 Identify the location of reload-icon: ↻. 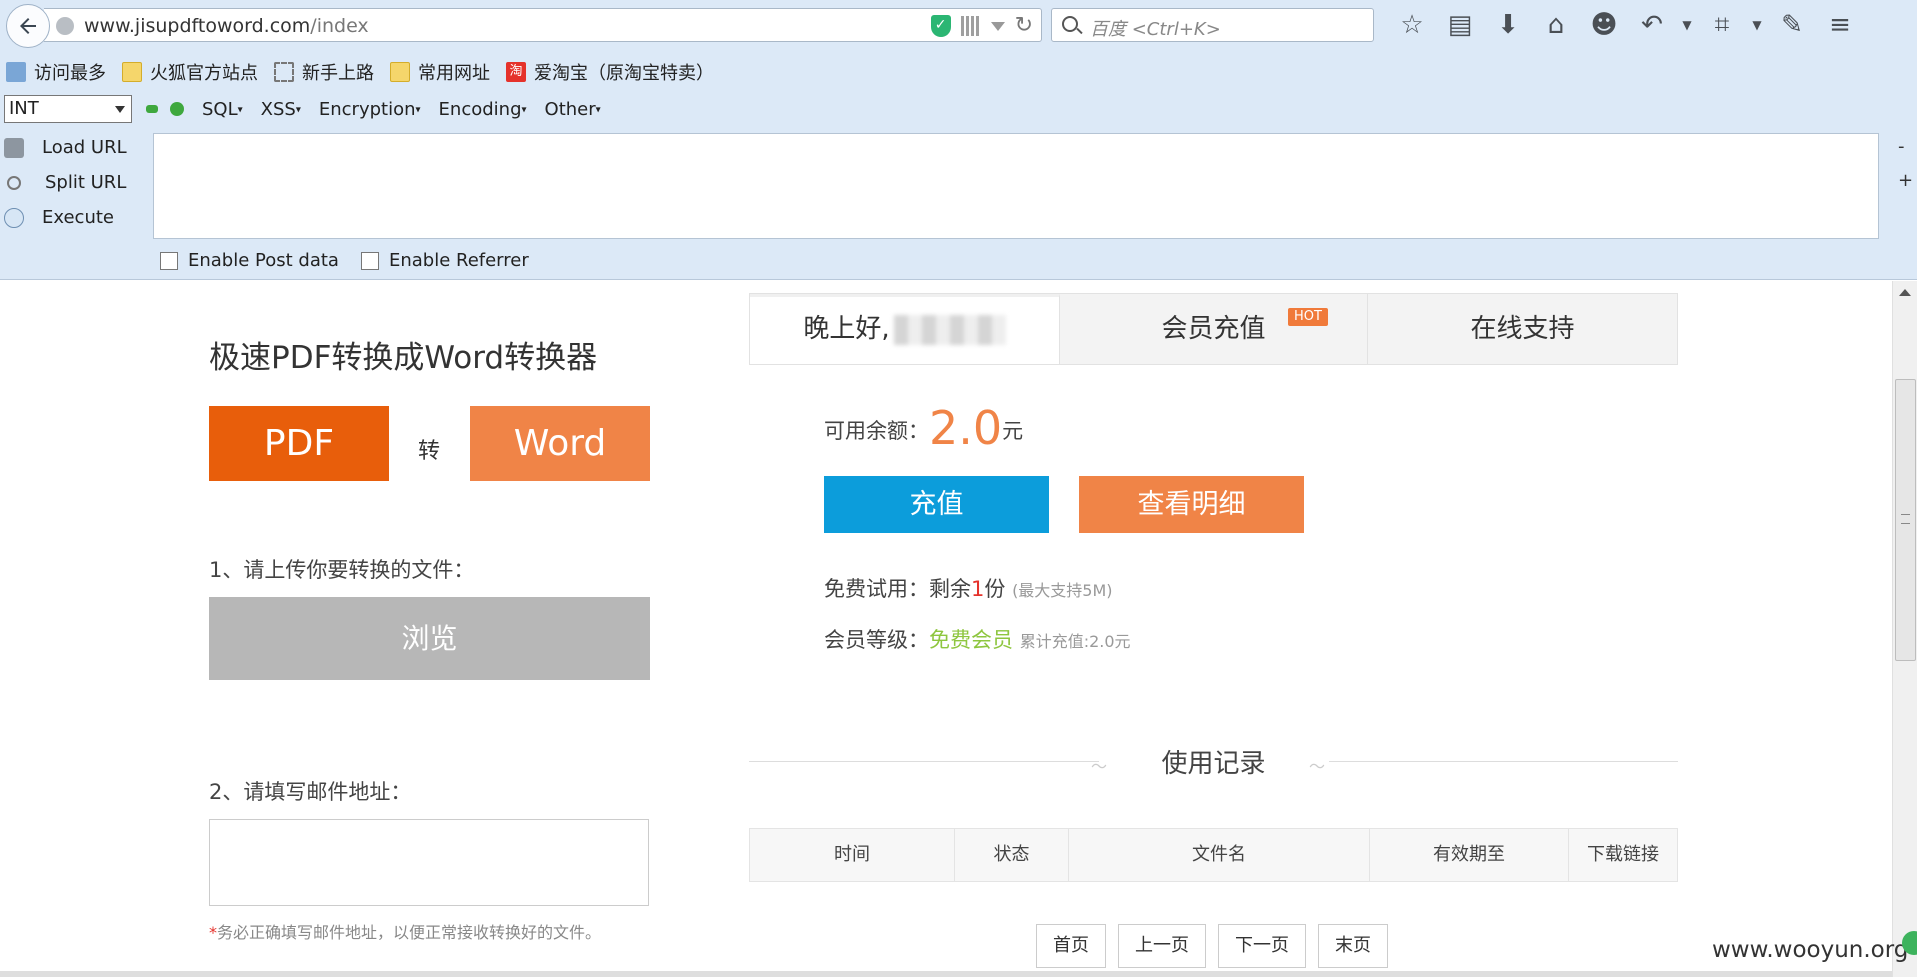
(1024, 26).